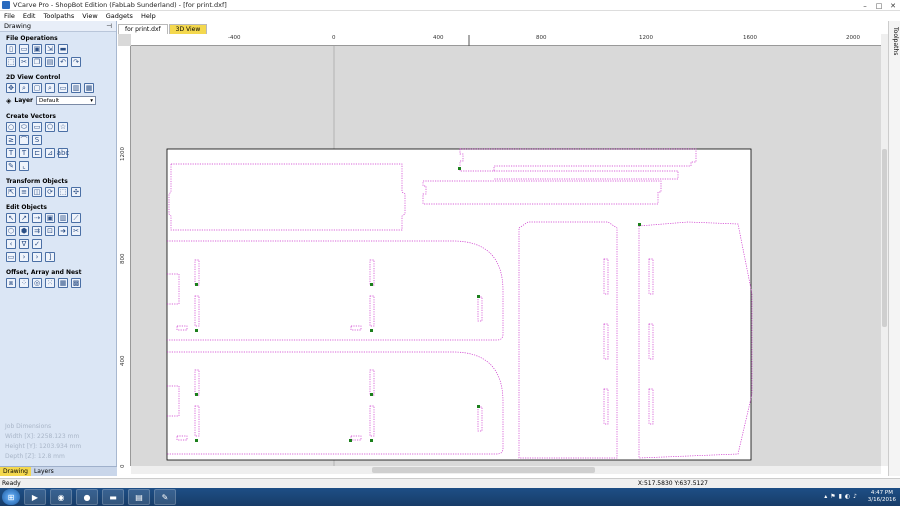 The width and height of the screenshot is (900, 506). I want to click on text-layout-icon: abc, so click(63, 153).